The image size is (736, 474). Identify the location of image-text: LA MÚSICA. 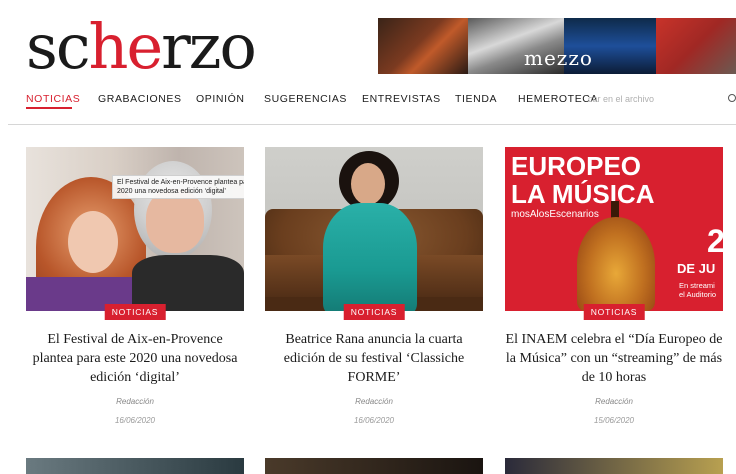
(583, 194).